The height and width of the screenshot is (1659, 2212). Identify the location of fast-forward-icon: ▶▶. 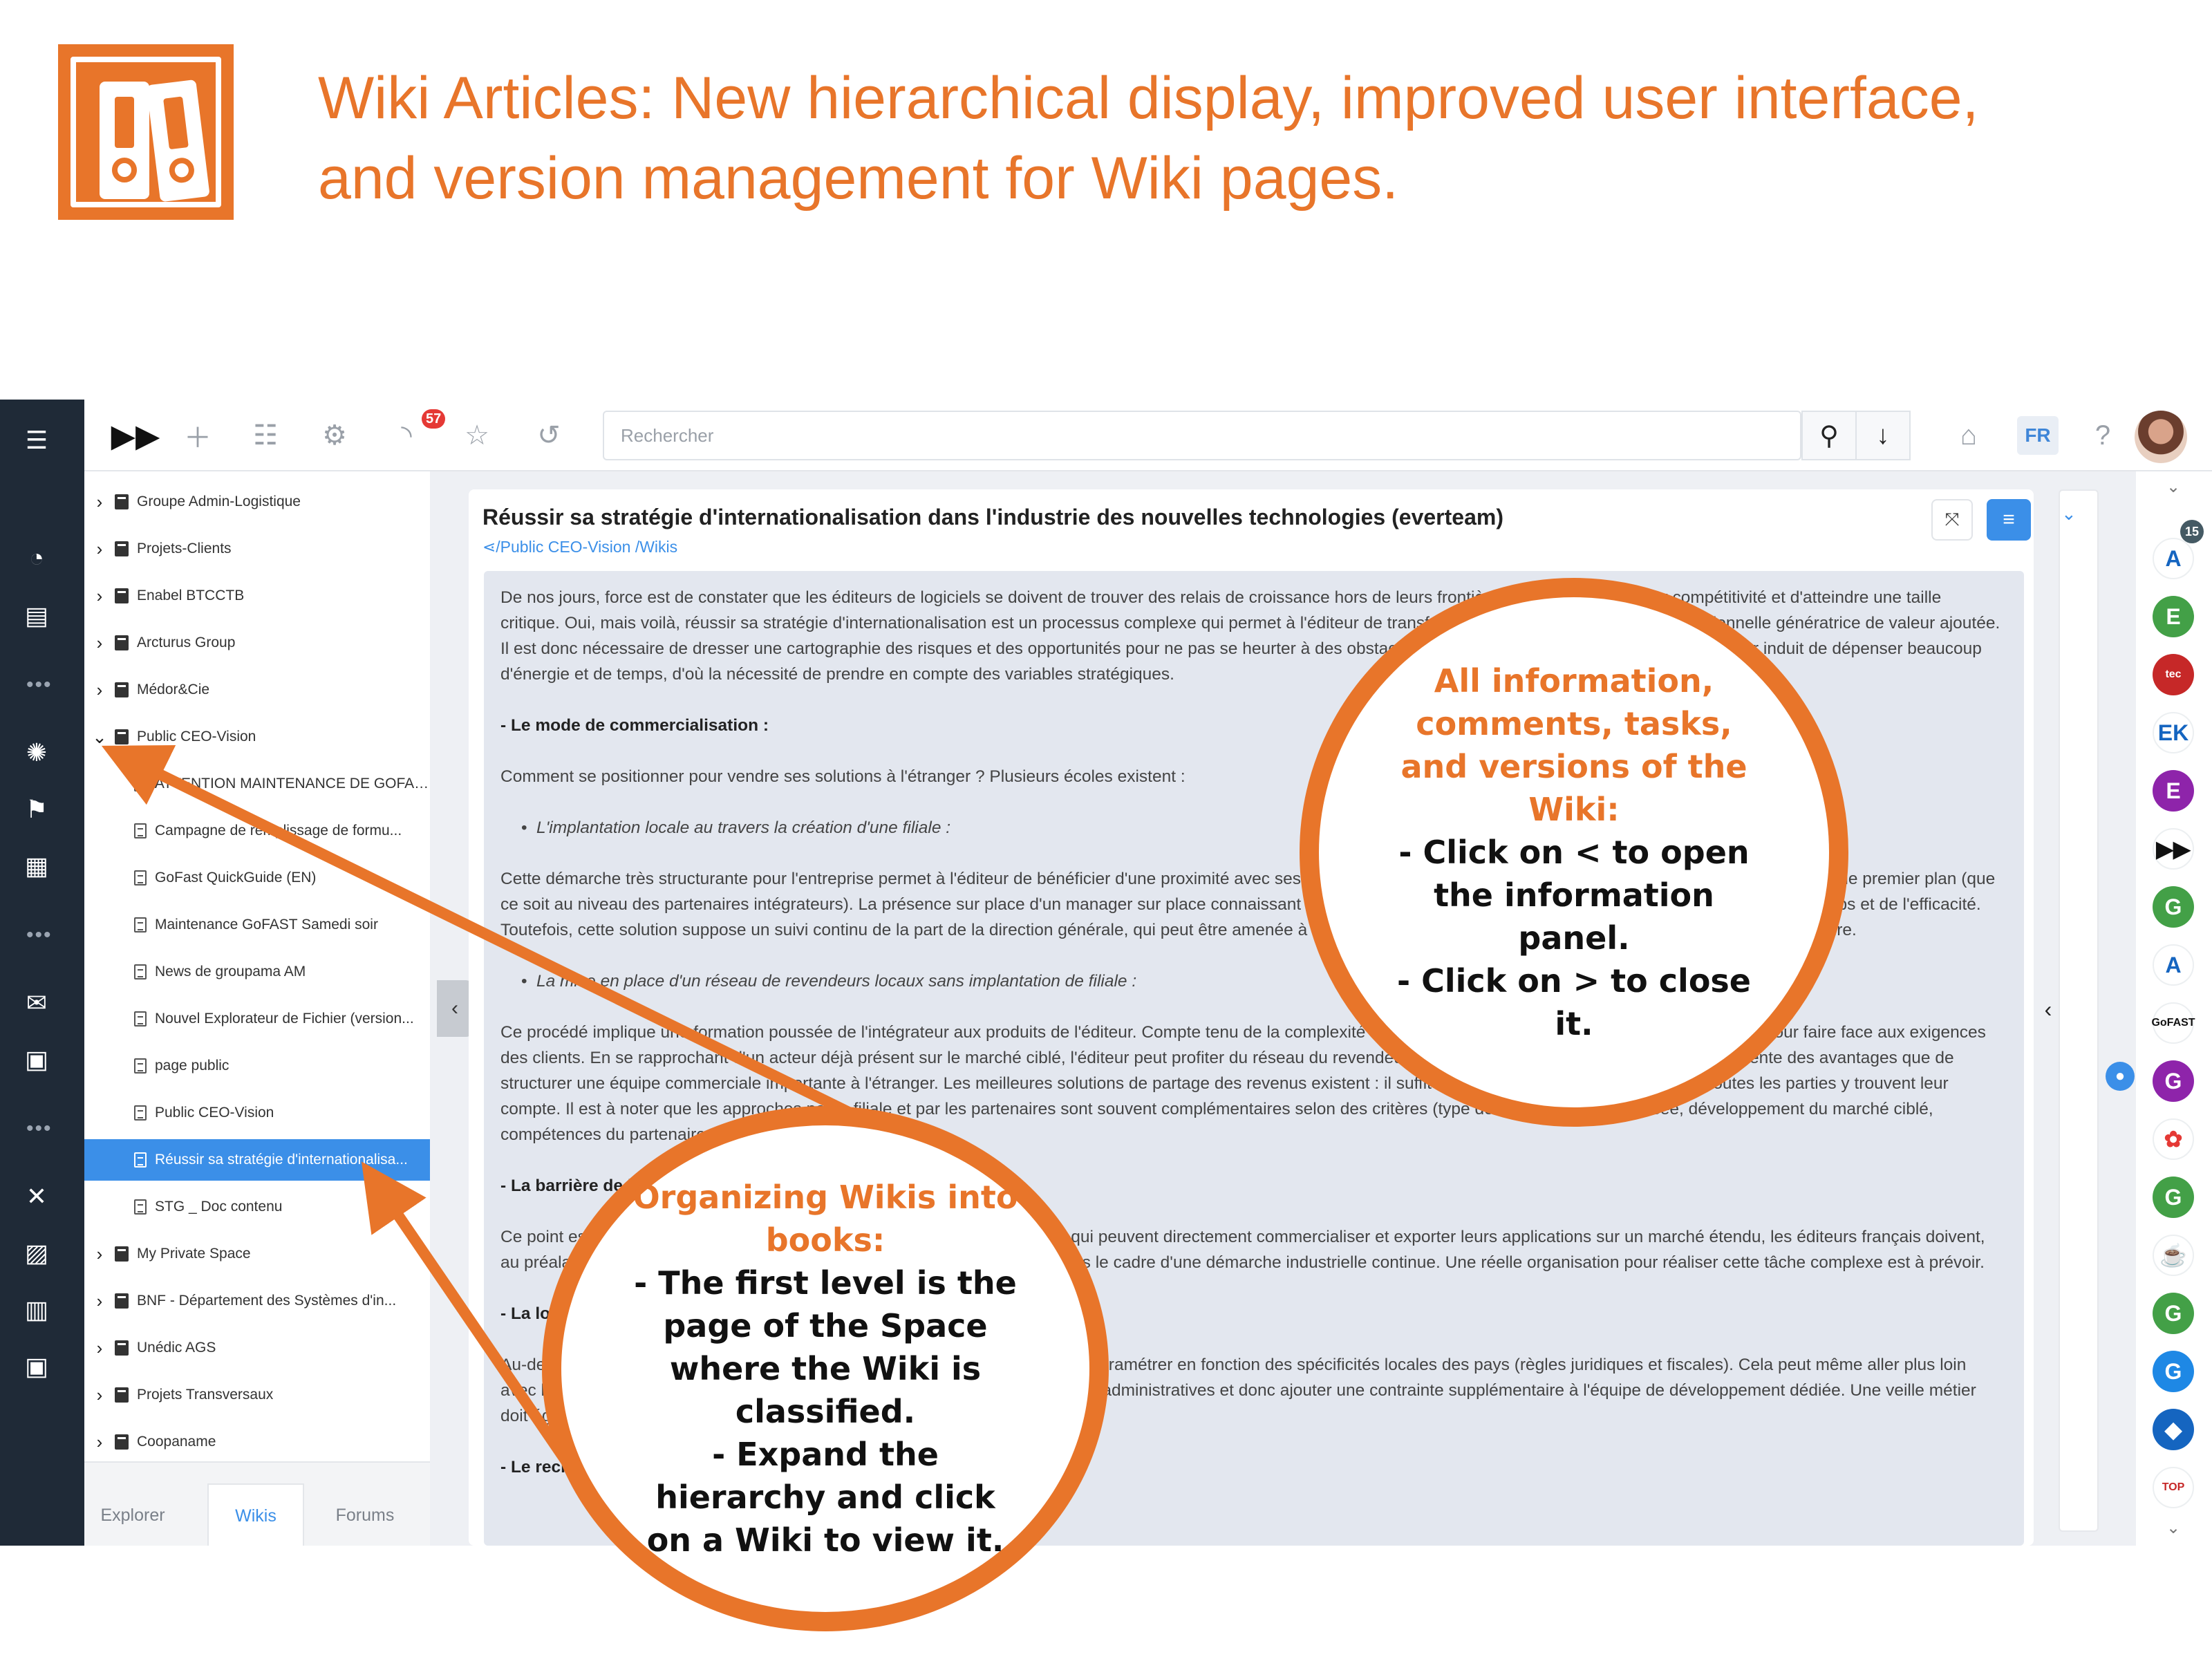
(135, 435).